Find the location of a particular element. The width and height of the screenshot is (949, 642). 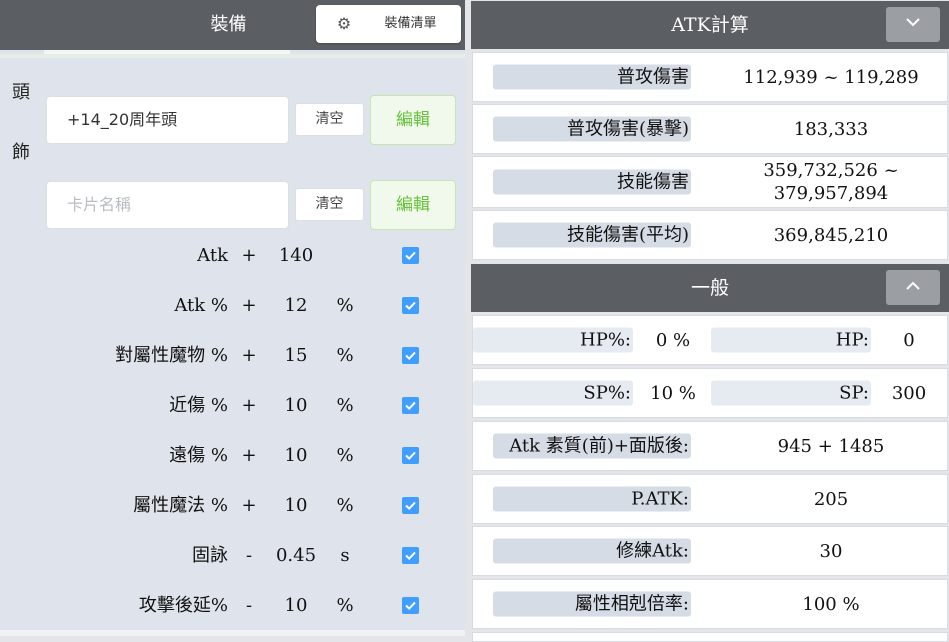

stat-row: 遠傷 % +10% is located at coordinates (232, 456).